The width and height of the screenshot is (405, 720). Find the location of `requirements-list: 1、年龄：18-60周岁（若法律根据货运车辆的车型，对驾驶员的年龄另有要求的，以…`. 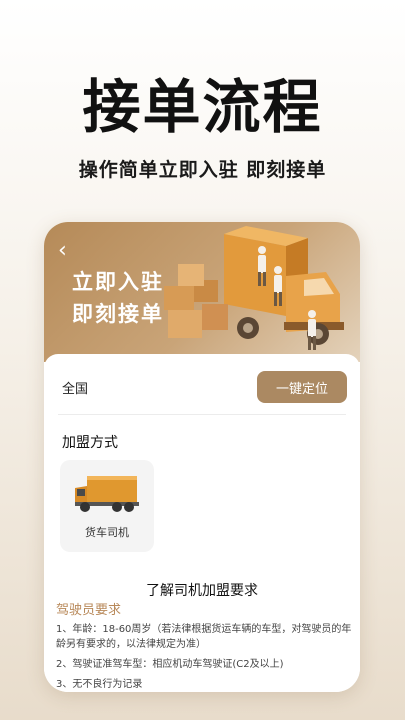

requirements-list: 1、年龄：18-60周岁（若法律根据货运车辆的车型，对驾驶员的年龄另有要求的，以… is located at coordinates (204, 657).